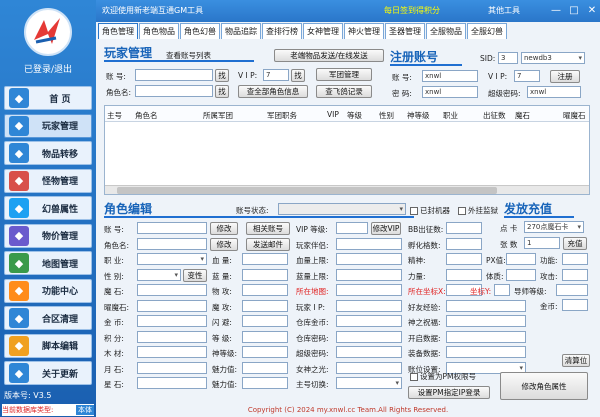 The height and width of the screenshot is (417, 600). Describe the element at coordinates (188, 55) in the screenshot. I see `view-account-list-link: 查看账号列表` at that location.